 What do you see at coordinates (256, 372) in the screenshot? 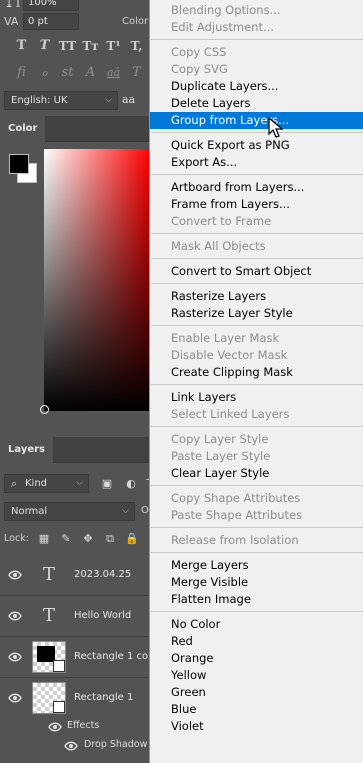
I see `menu-item-create-clipping-mask: Create Clipping Mask` at bounding box center [256, 372].